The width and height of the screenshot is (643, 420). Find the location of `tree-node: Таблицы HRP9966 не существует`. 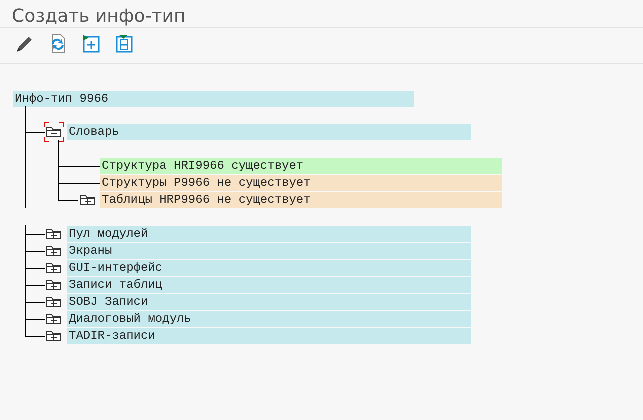

tree-node: Таблицы HRP9966 не существует is located at coordinates (301, 200).